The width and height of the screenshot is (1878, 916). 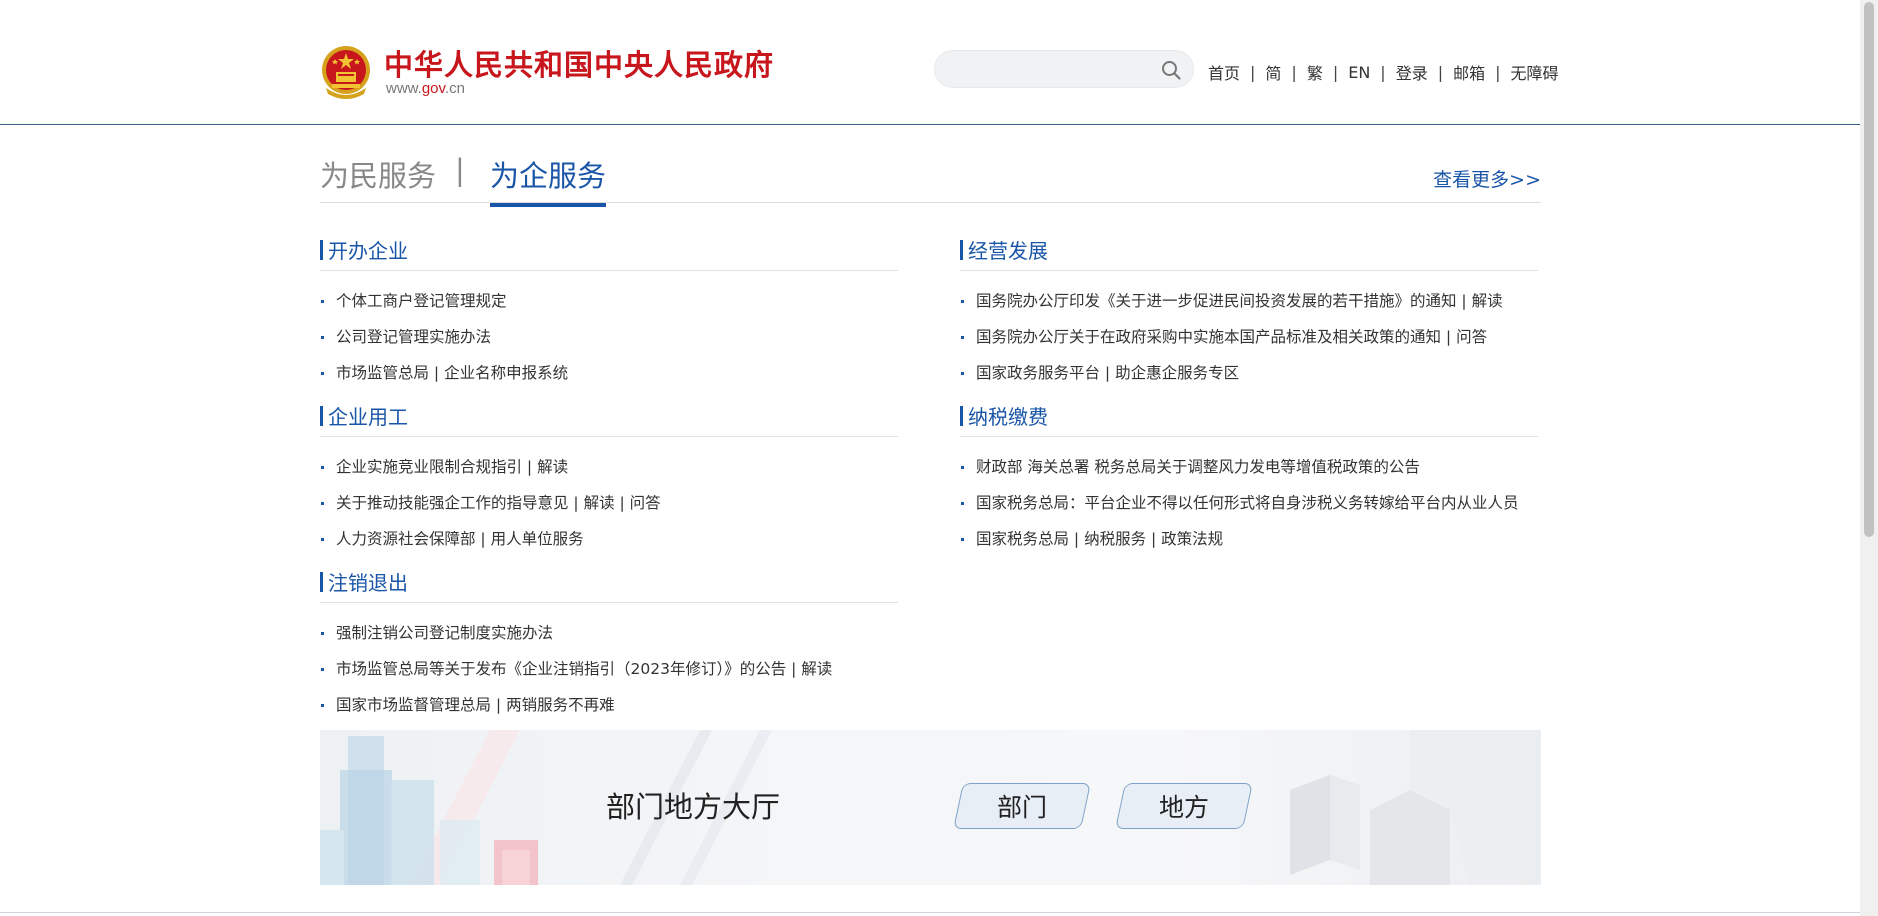 What do you see at coordinates (378, 174) in the screenshot?
I see `tab-citizen-services: 为民服务` at bounding box center [378, 174].